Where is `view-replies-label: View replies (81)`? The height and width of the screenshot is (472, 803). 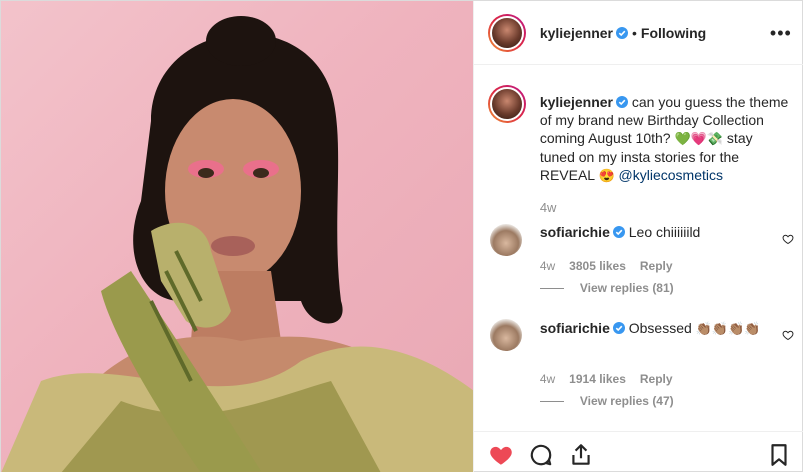
view-replies-label: View replies (81) is located at coordinates (627, 288).